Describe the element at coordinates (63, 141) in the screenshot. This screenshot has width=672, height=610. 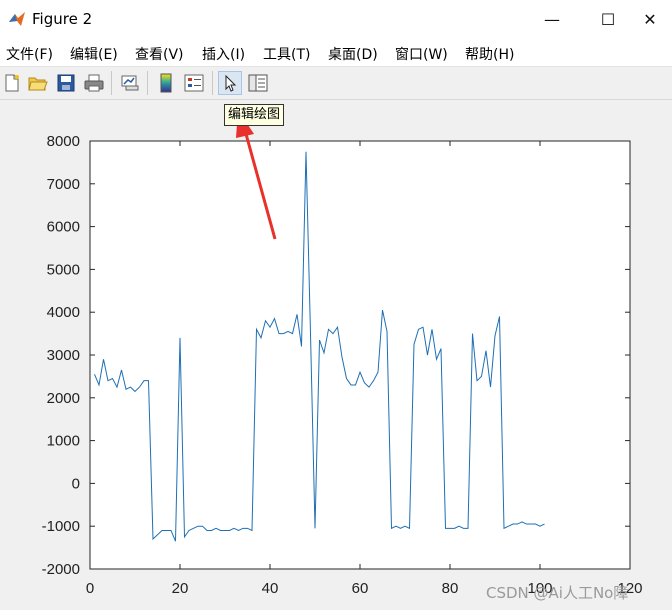
I see `y-tick-label: 8000` at that location.